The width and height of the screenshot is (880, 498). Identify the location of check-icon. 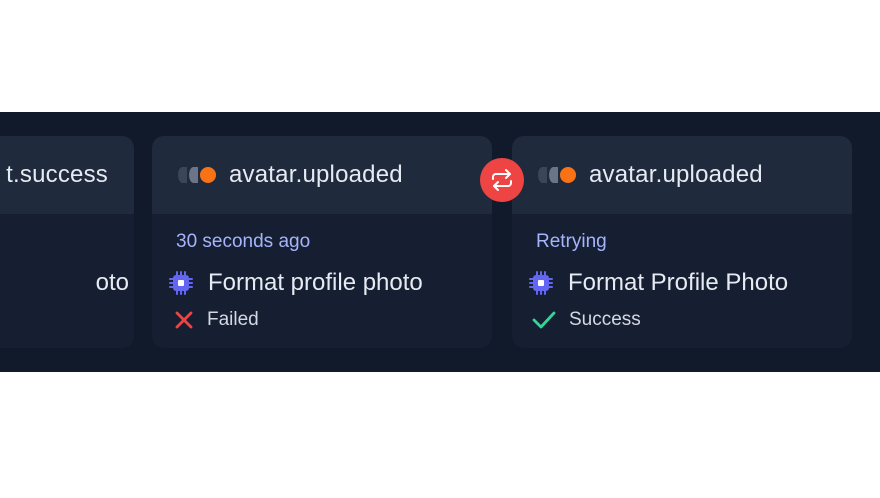
(544, 320).